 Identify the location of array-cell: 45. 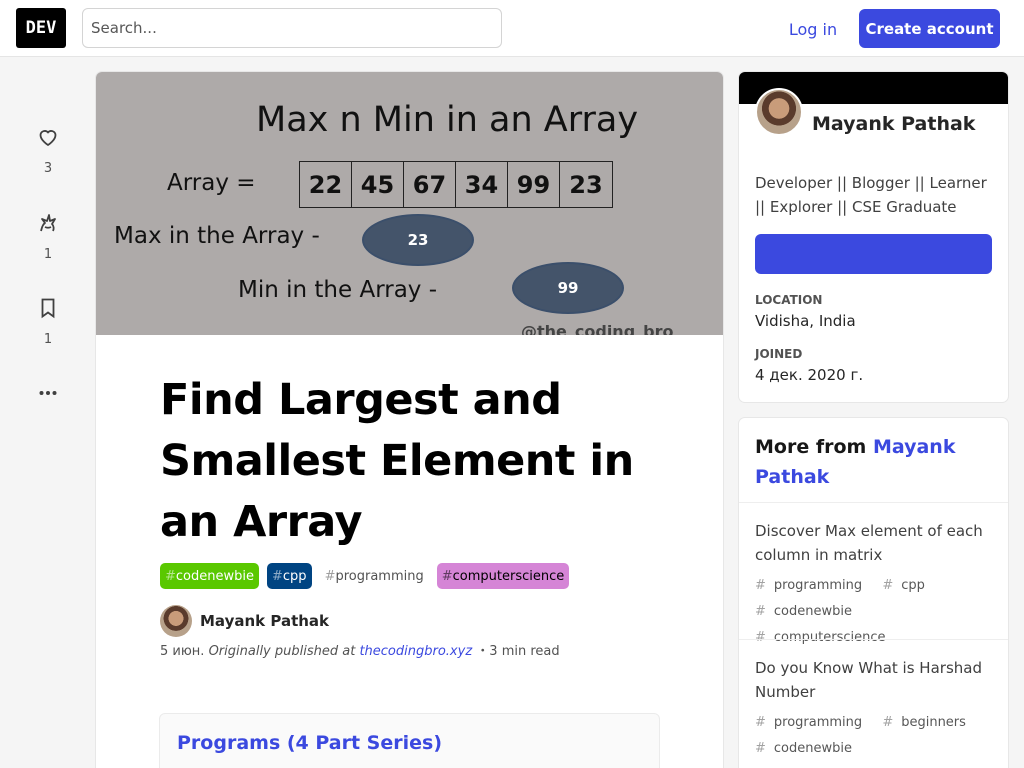
(378, 184).